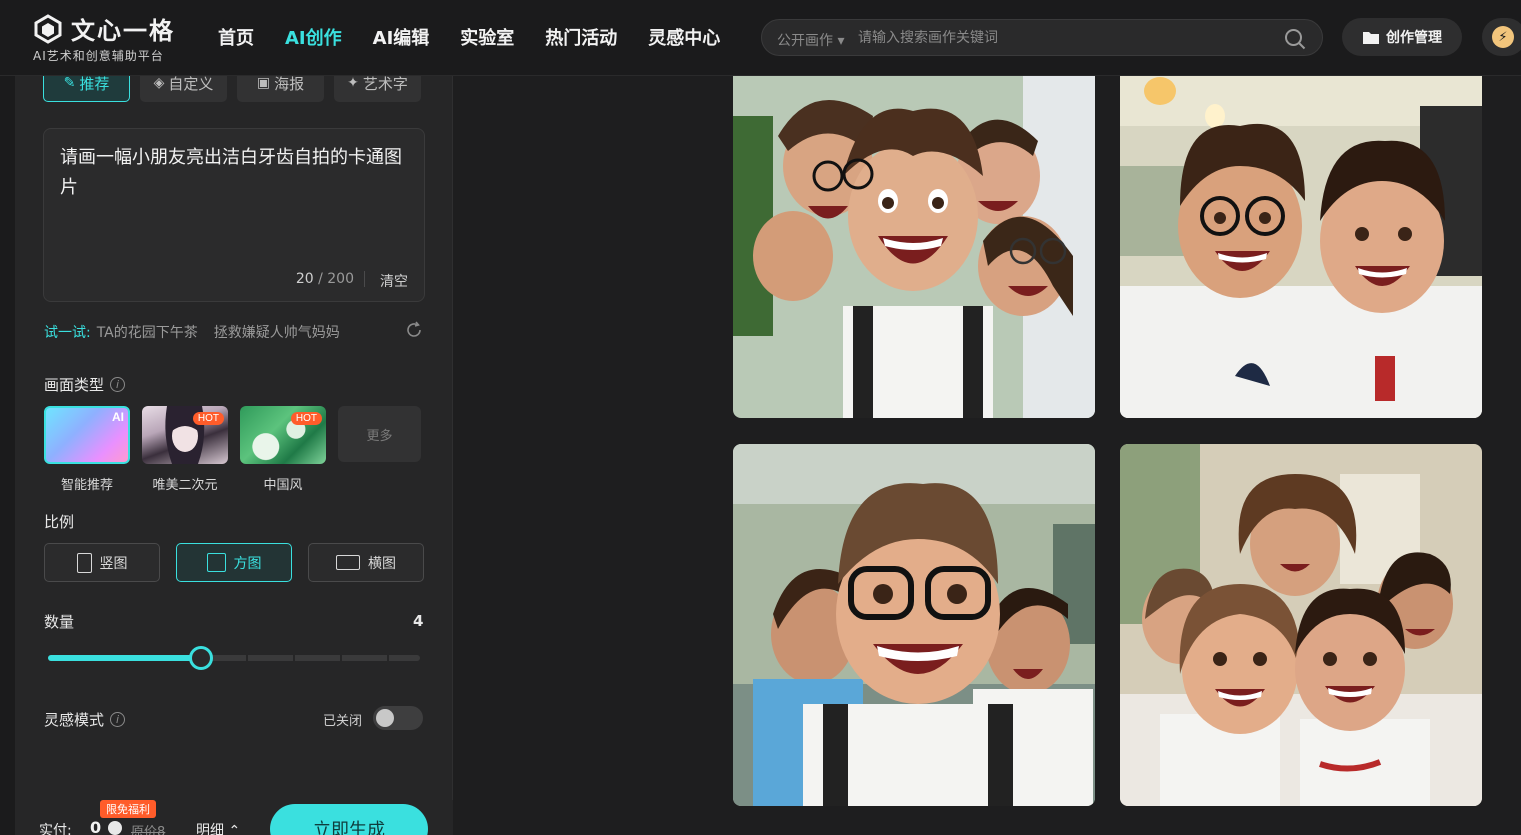  Describe the element at coordinates (382, 563) in the screenshot. I see `ratio-label: 横图` at that location.